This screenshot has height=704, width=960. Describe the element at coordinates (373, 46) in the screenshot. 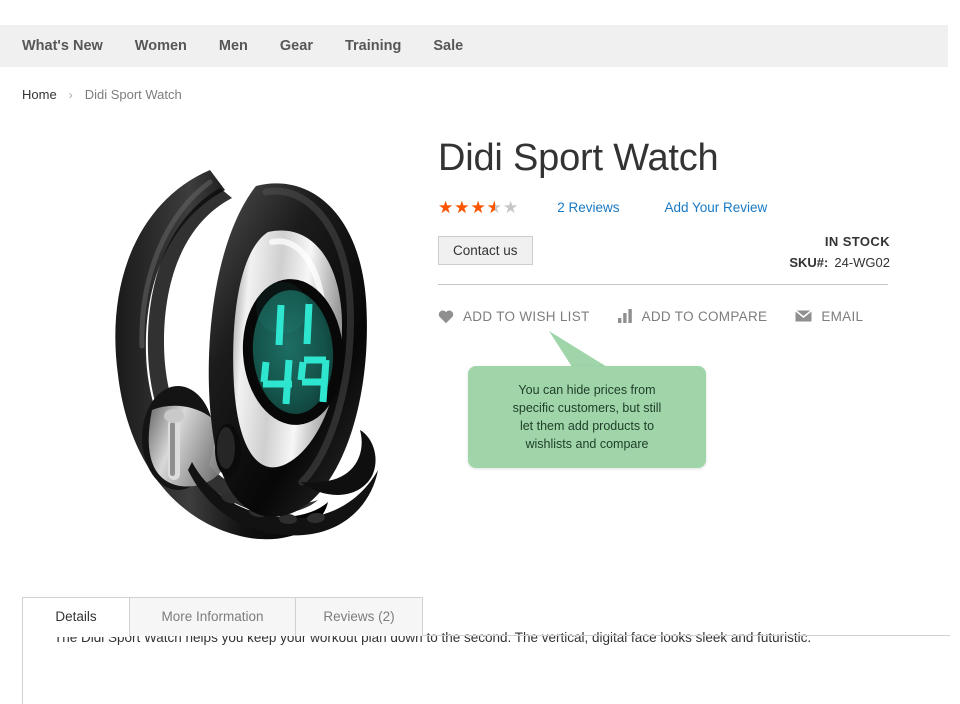

I see `nav-item-training: Training` at that location.